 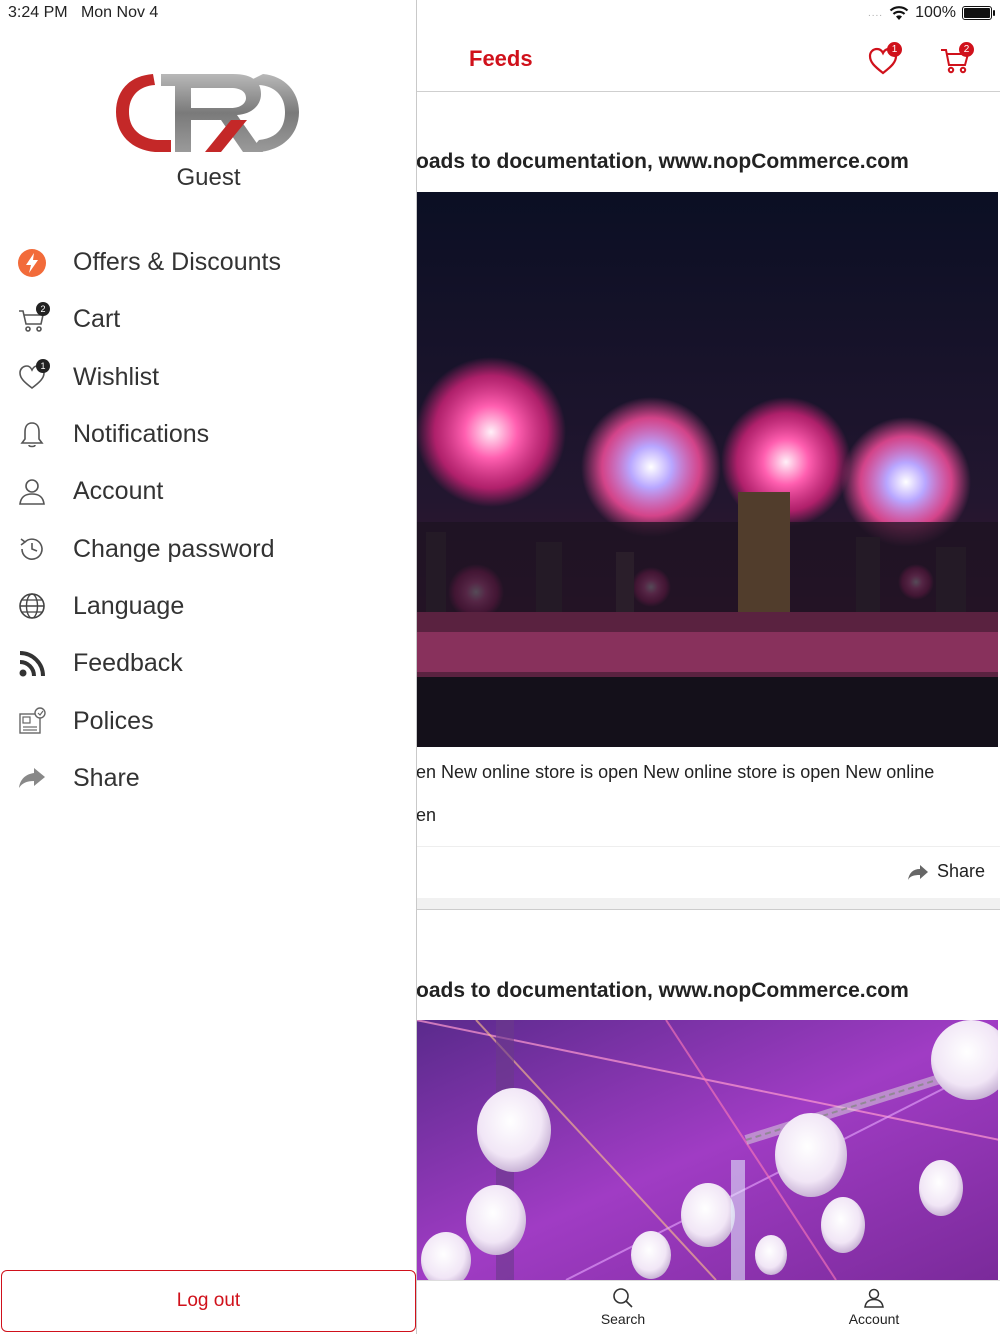 I want to click on menu-label-language: Language, so click(x=129, y=605).